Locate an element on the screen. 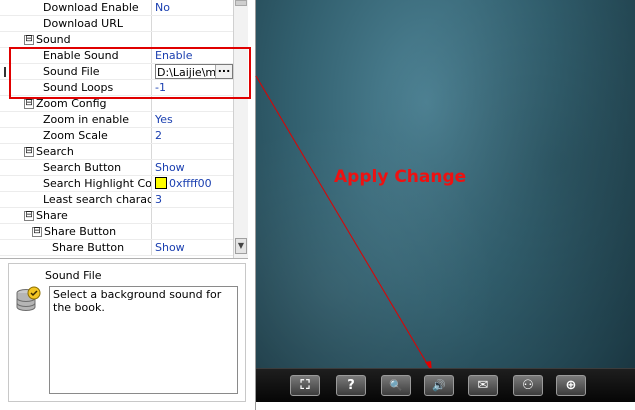 This screenshot has height=410, width=635. prop-value-color: 0xffff00 is located at coordinates (194, 183).